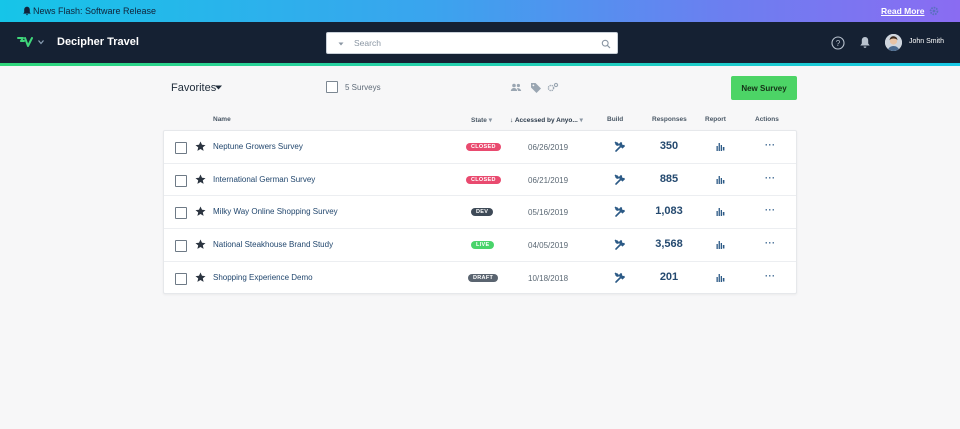 This screenshot has height=429, width=960. I want to click on news-bar: News Flash: Software Release Read More, so click(480, 11).